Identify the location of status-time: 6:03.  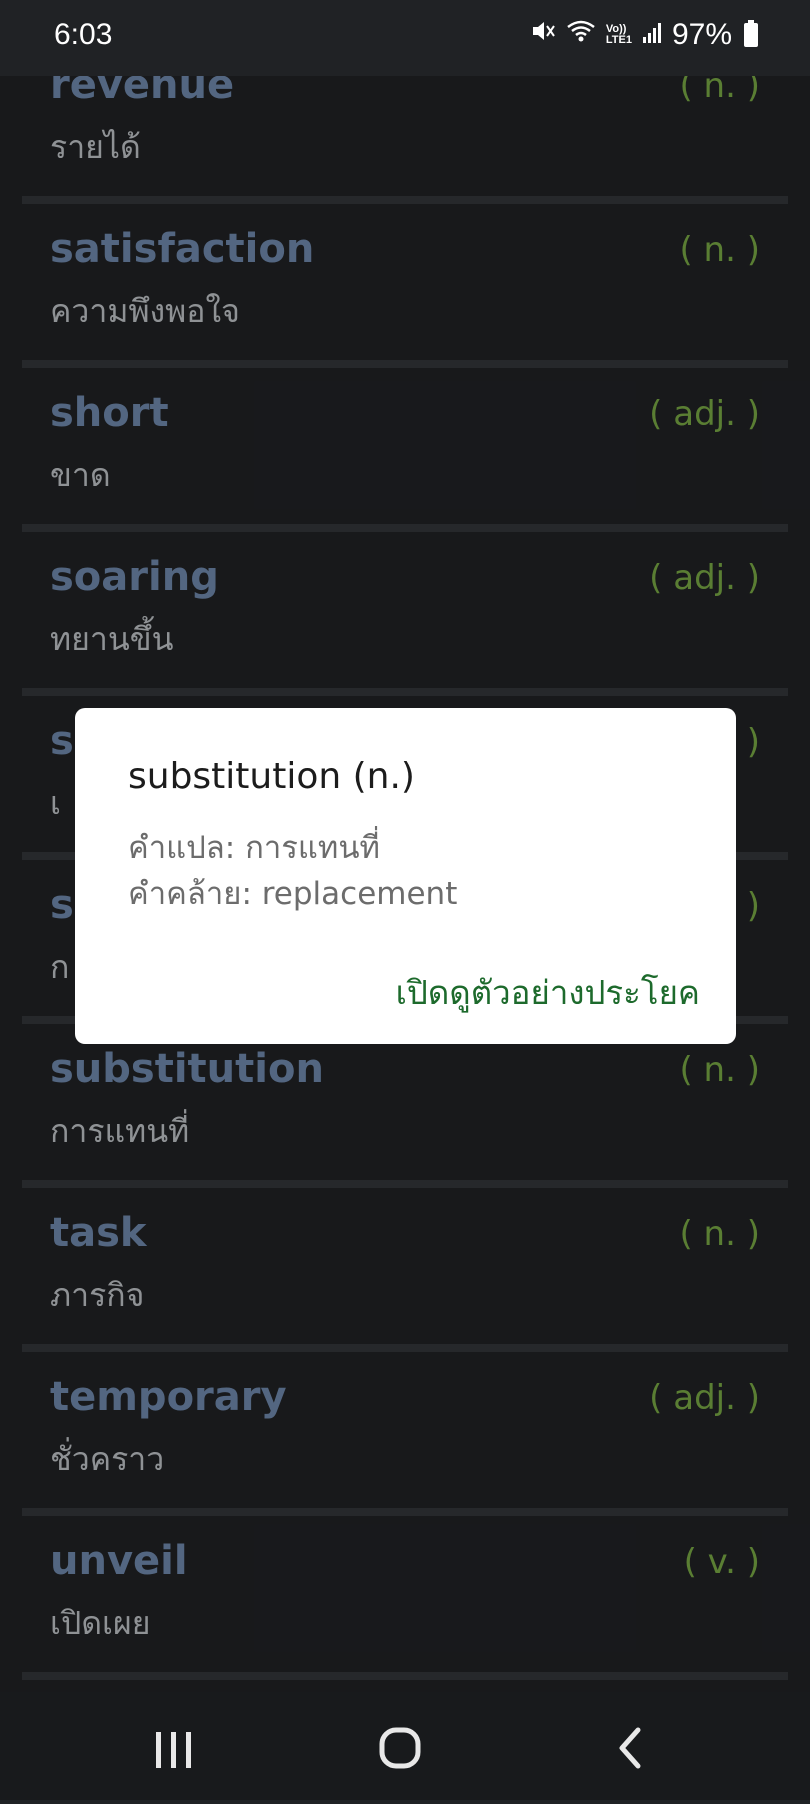
(83, 34).